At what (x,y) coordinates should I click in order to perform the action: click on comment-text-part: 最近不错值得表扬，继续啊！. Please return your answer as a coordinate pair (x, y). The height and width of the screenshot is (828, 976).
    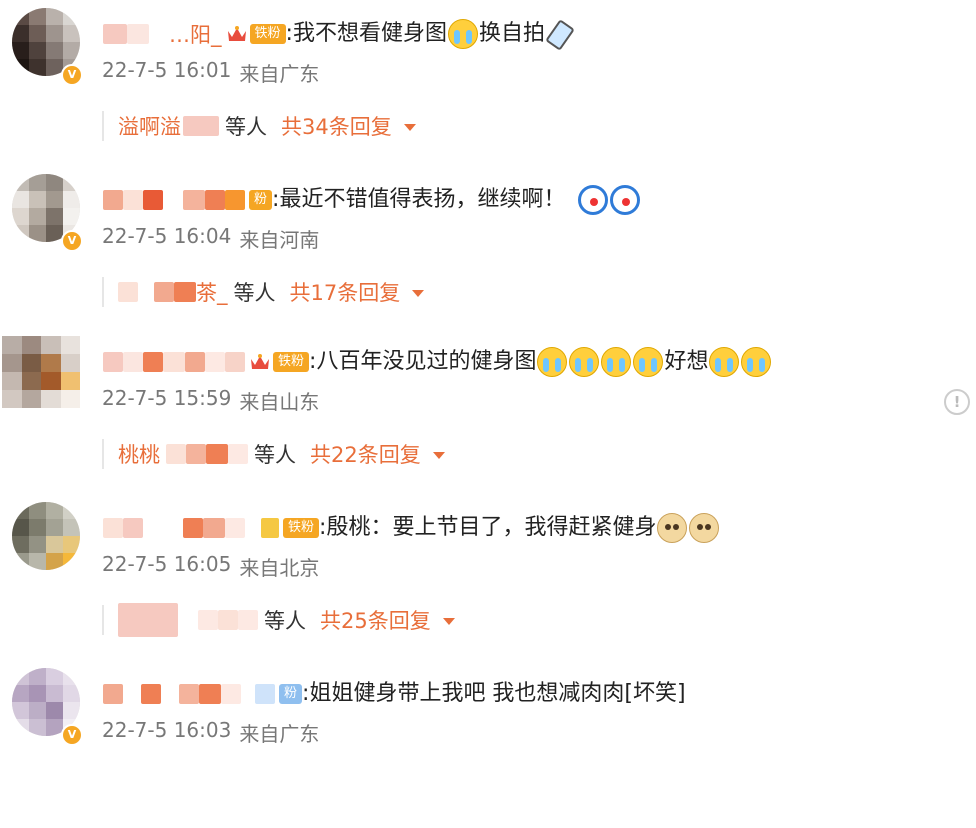
    Looking at the image, I should click on (422, 199).